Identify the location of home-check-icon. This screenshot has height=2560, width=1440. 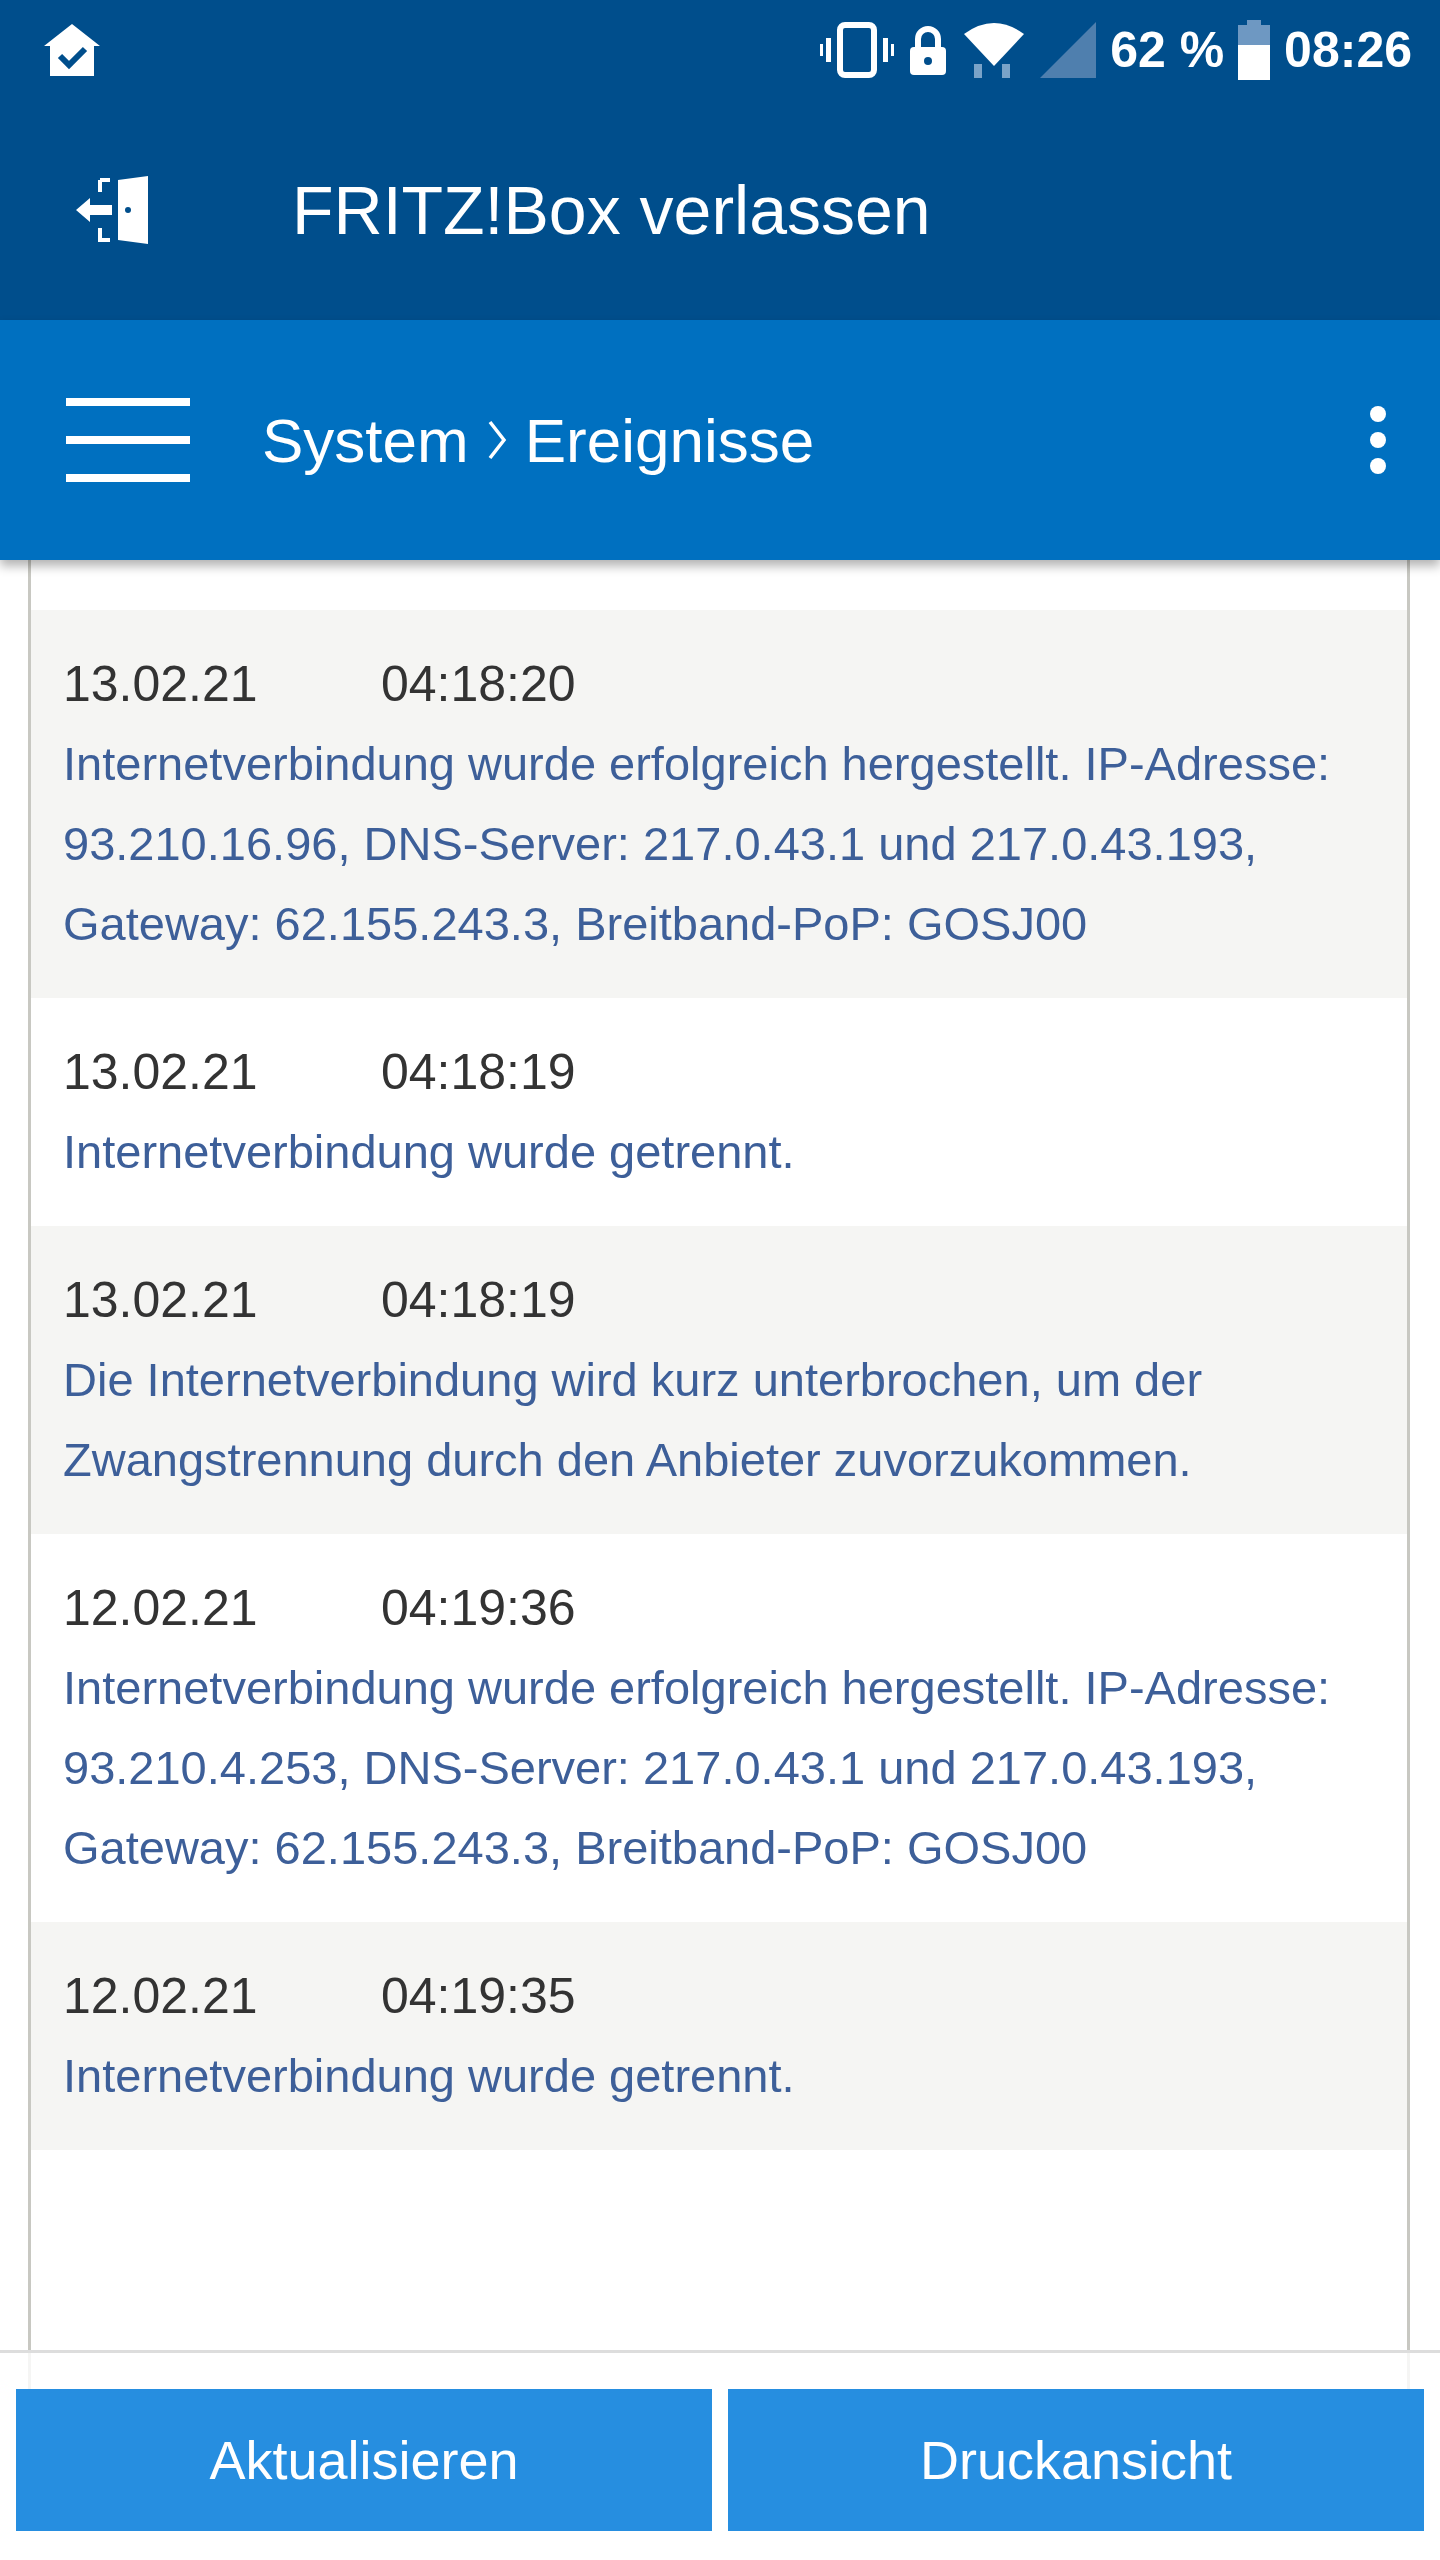
(72, 50).